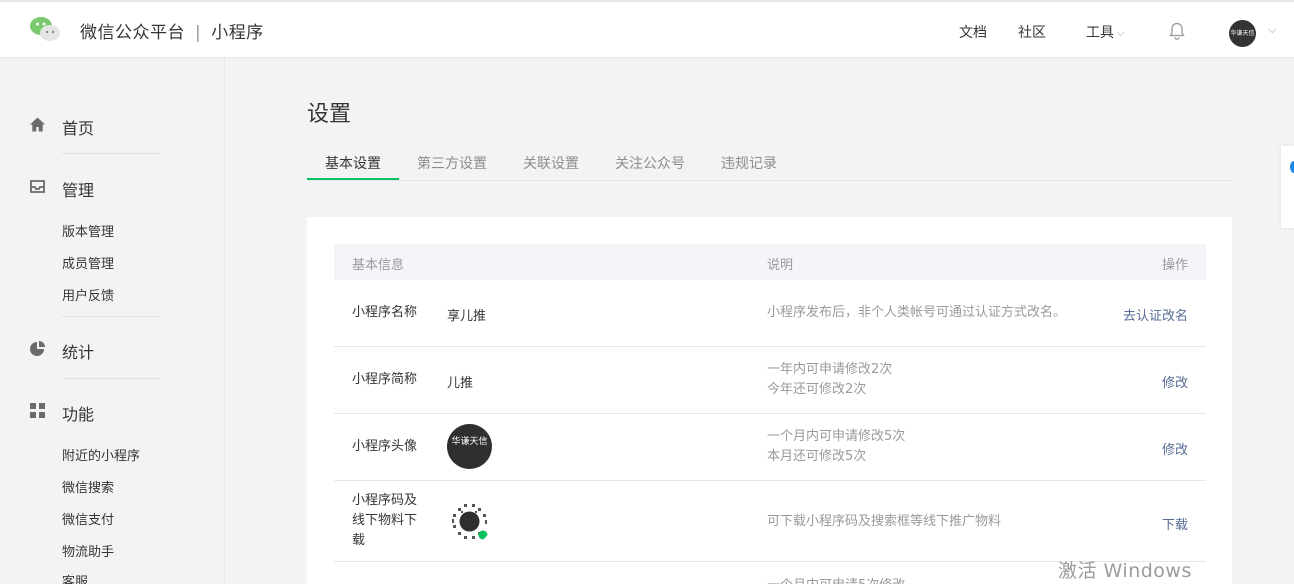 The image size is (1294, 584). I want to click on row-desc: 小程序发布后，非个人类帐号可通过认证方式改名。, so click(917, 312).